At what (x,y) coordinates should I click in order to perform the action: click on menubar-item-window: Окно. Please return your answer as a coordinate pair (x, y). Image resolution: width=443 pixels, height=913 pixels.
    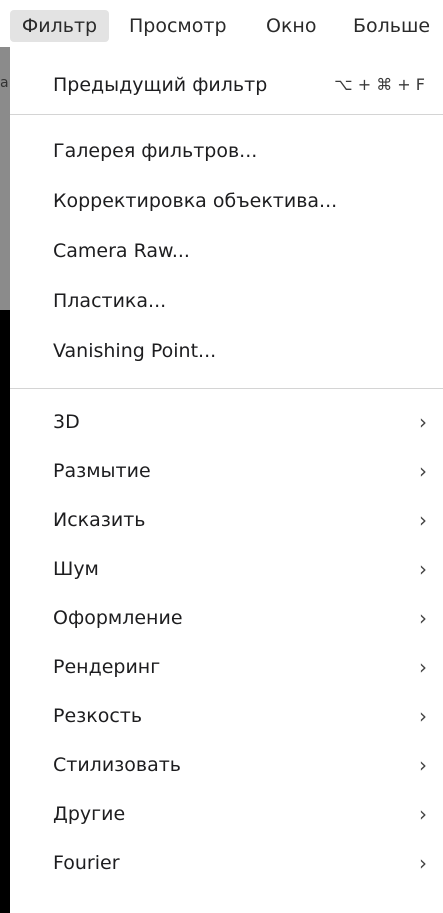
    Looking at the image, I should click on (291, 26).